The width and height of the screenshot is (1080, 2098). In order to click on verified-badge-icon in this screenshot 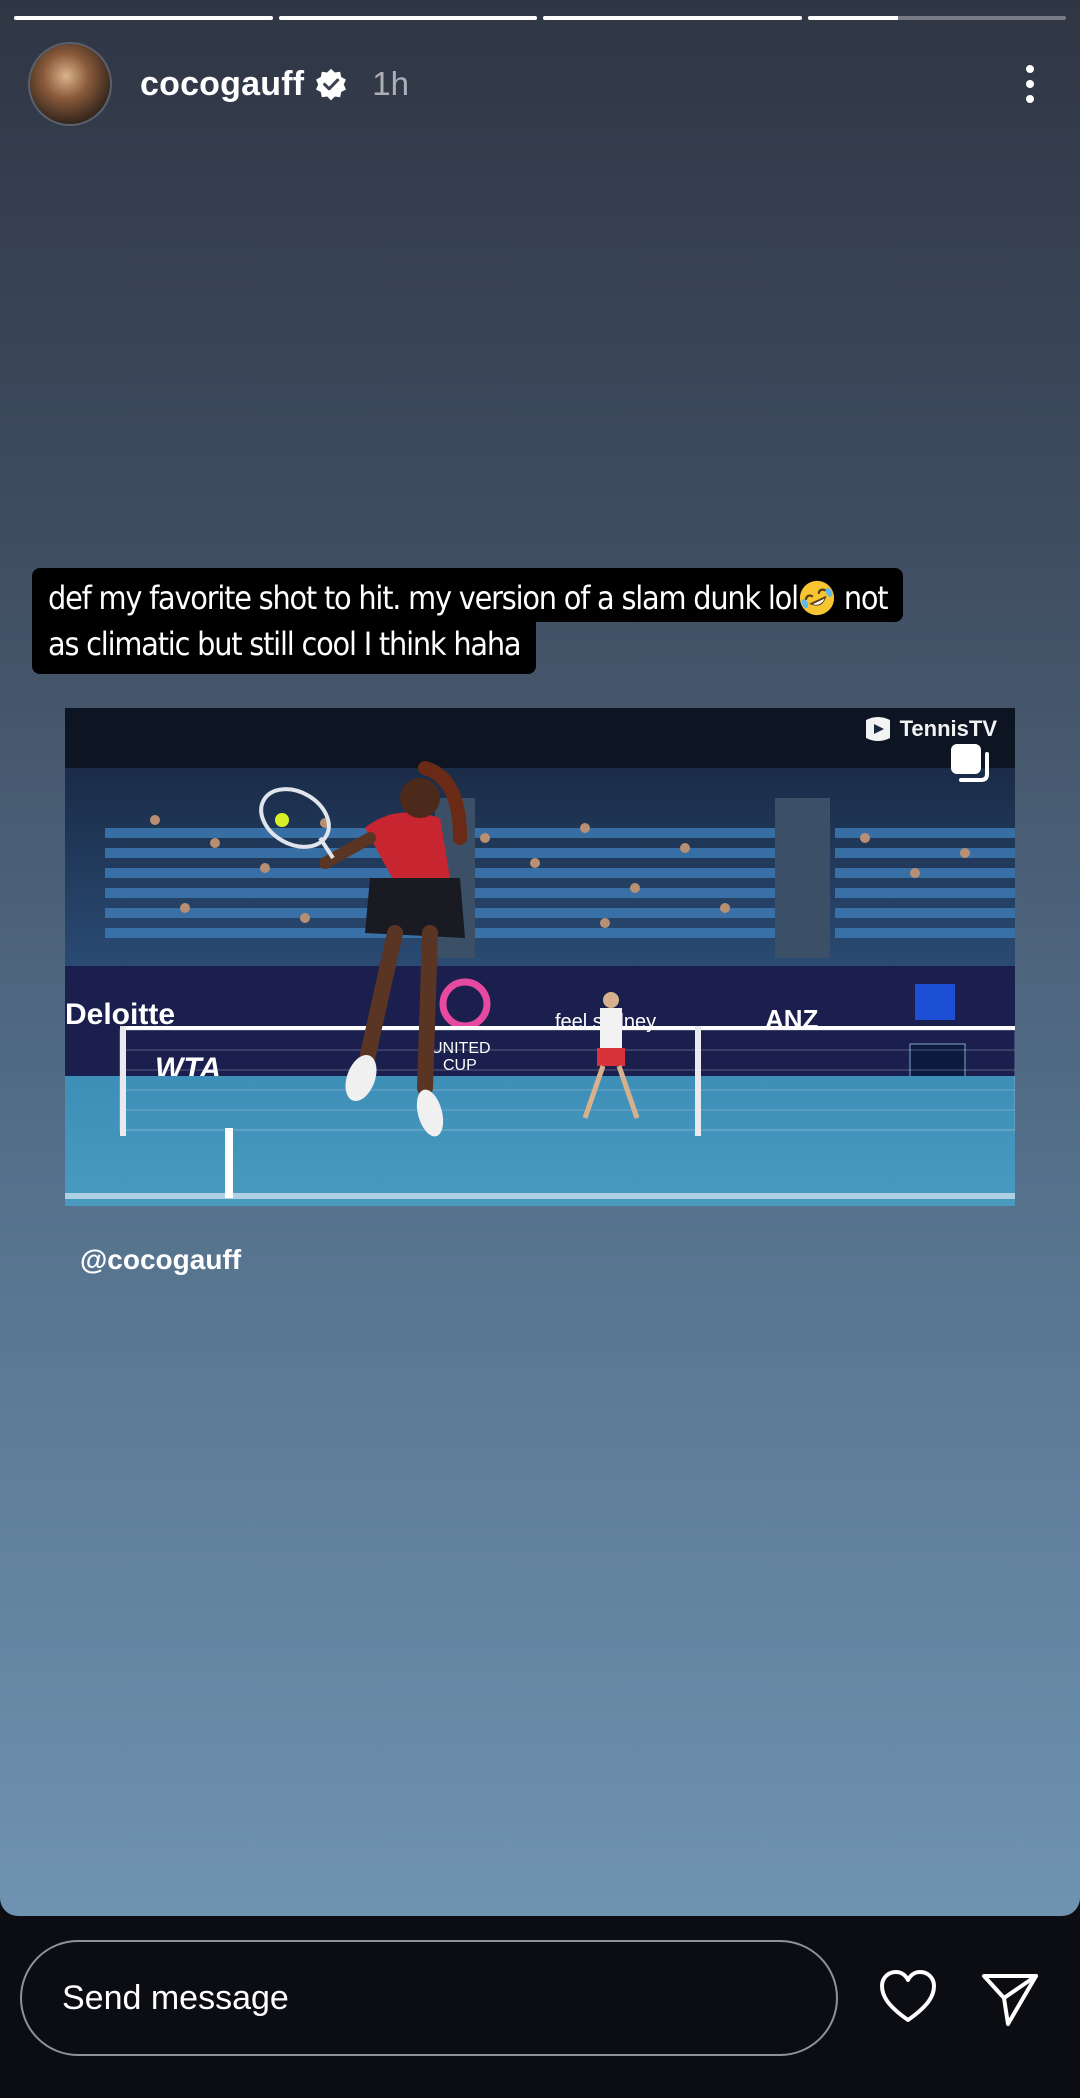, I will do `click(331, 84)`.